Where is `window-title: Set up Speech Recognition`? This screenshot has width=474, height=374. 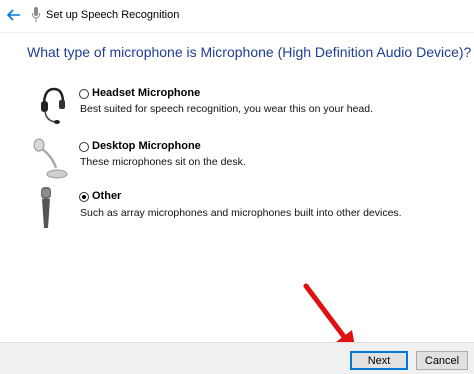
window-title: Set up Speech Recognition is located at coordinates (113, 15).